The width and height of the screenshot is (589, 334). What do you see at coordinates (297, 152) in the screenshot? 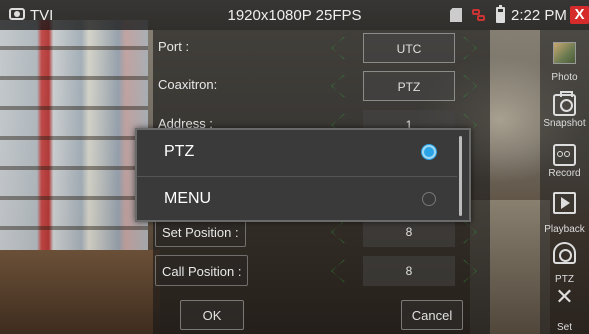
I see `option-ptz: PTZ` at bounding box center [297, 152].